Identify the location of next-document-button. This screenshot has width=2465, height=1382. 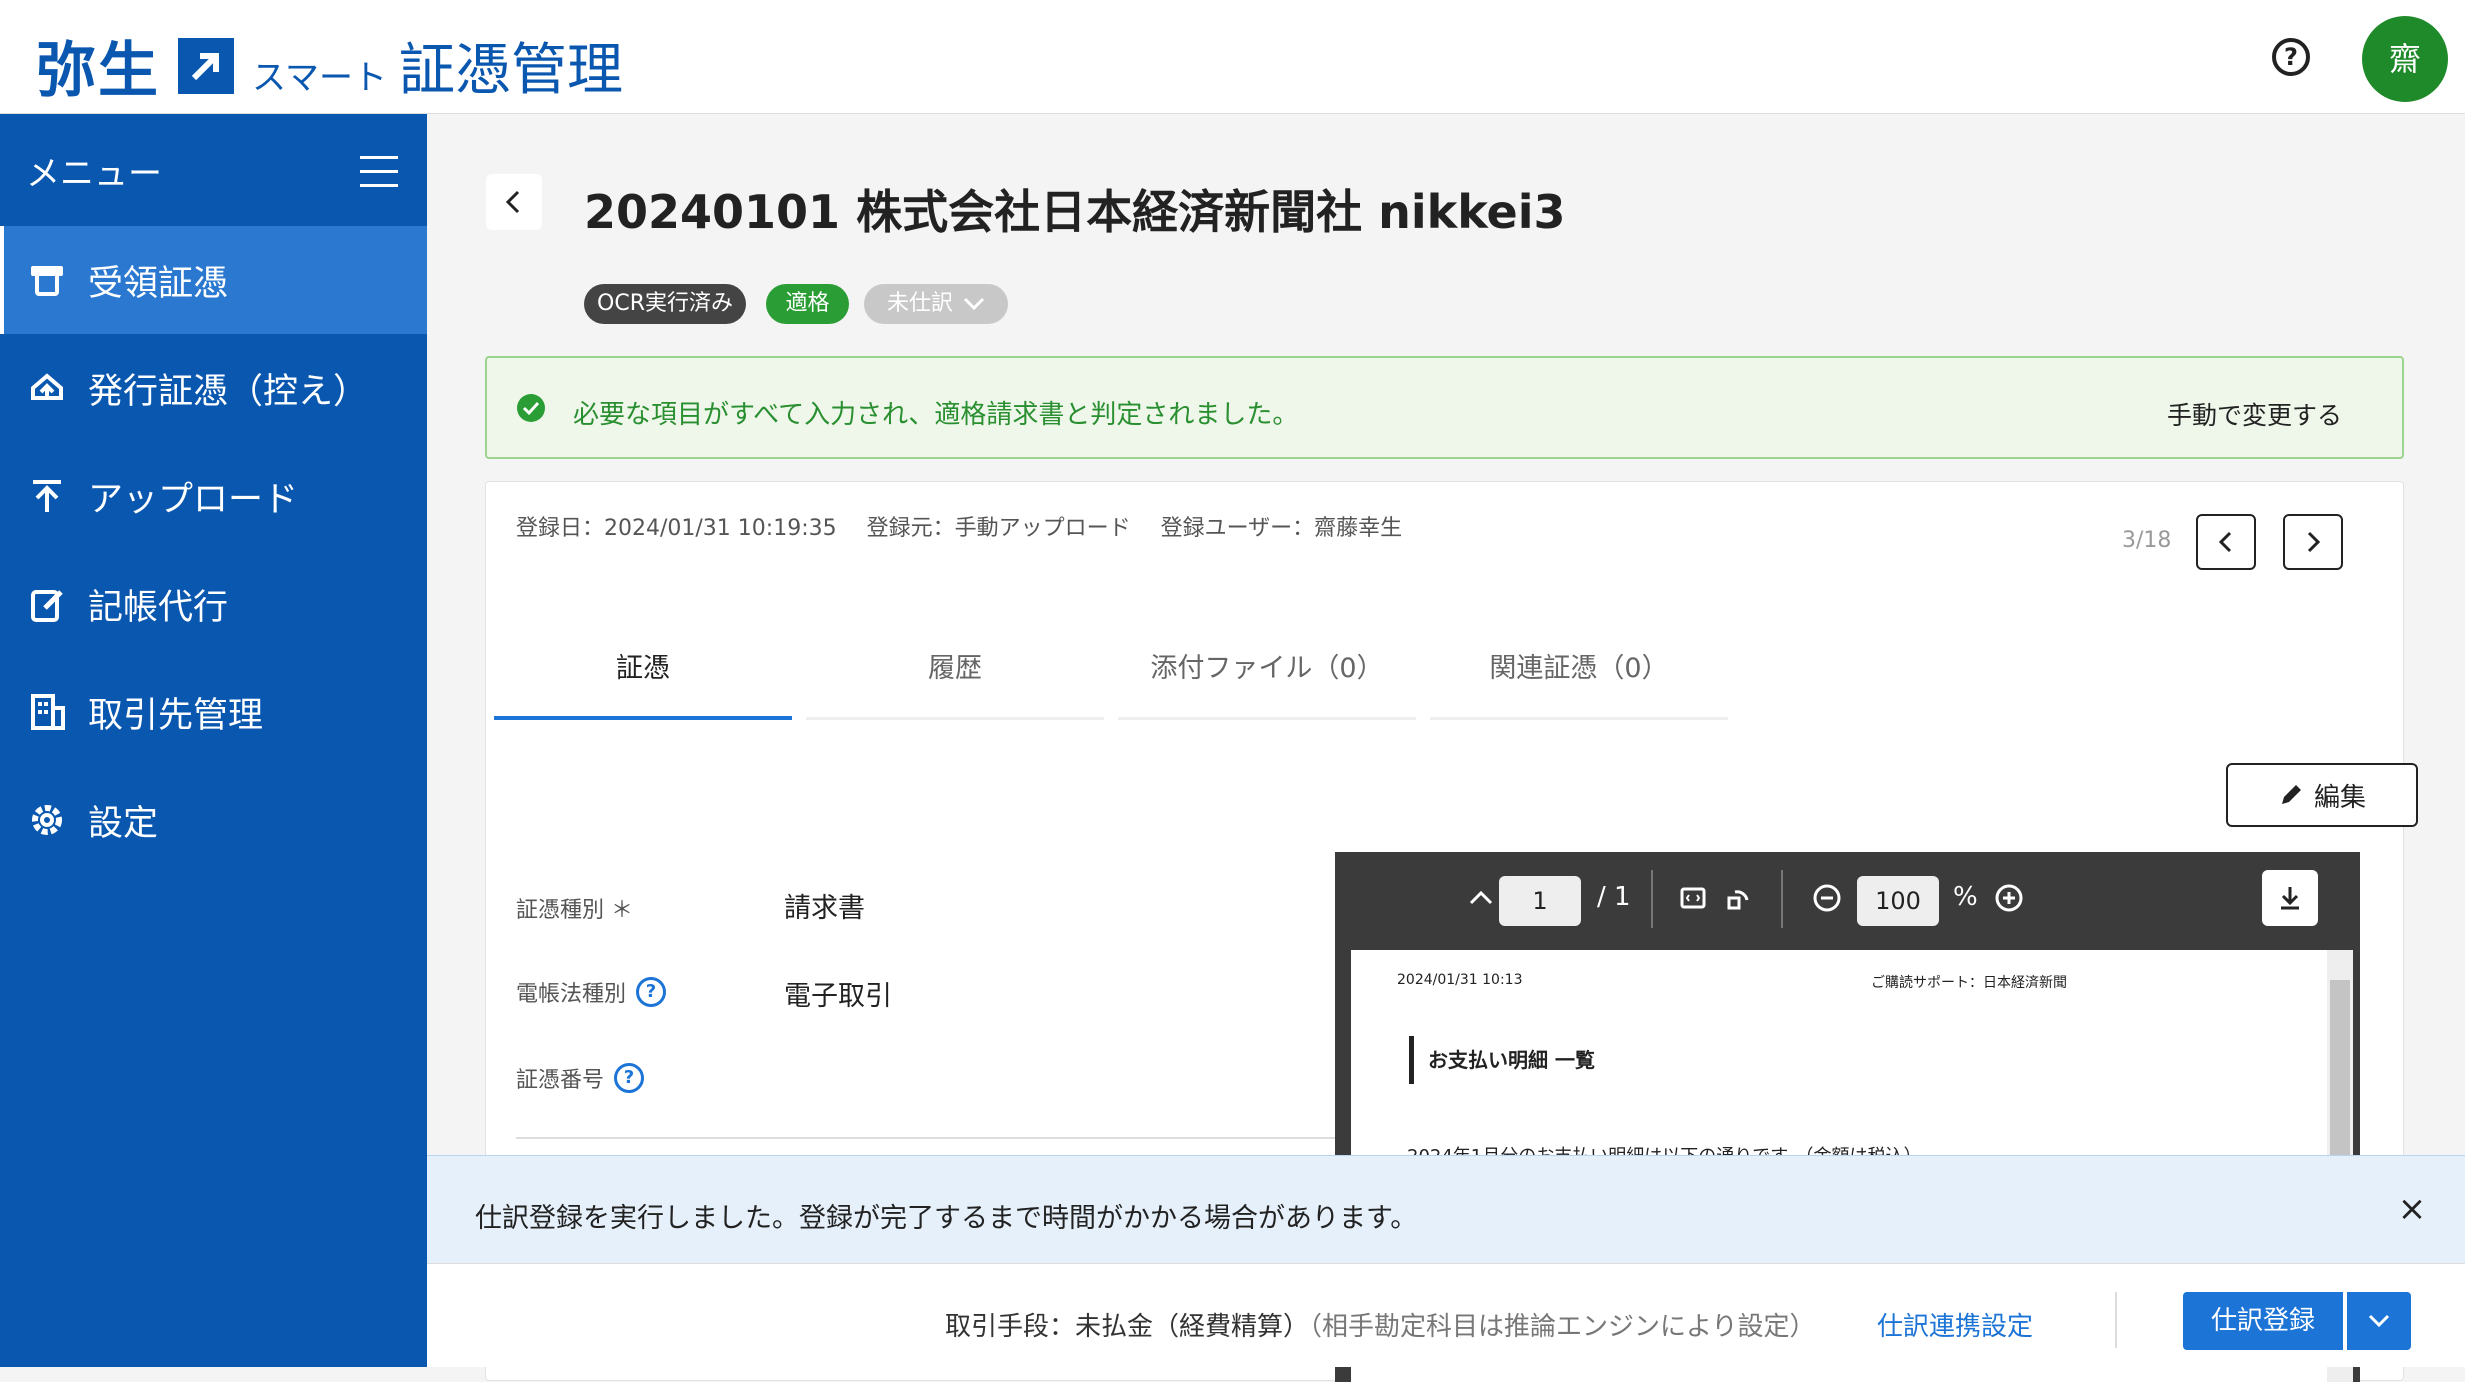
(2313, 542).